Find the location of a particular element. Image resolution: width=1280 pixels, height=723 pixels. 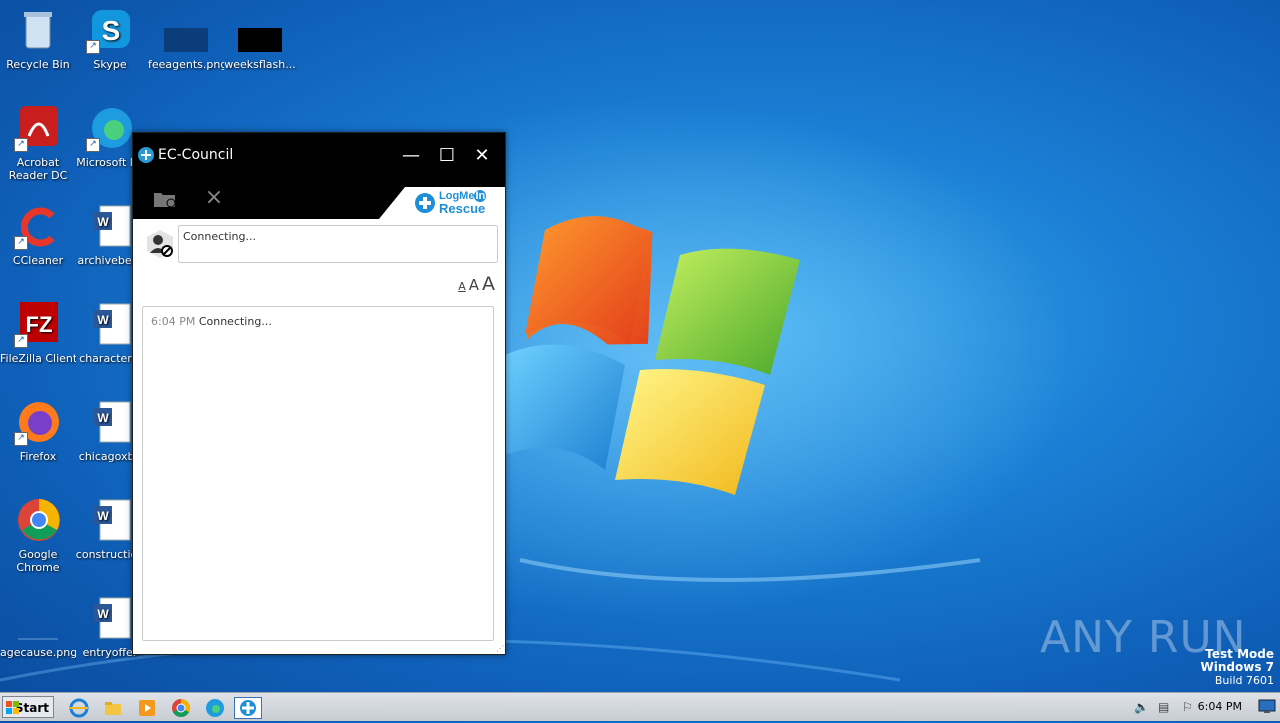

start-button: Start is located at coordinates (28, 707).